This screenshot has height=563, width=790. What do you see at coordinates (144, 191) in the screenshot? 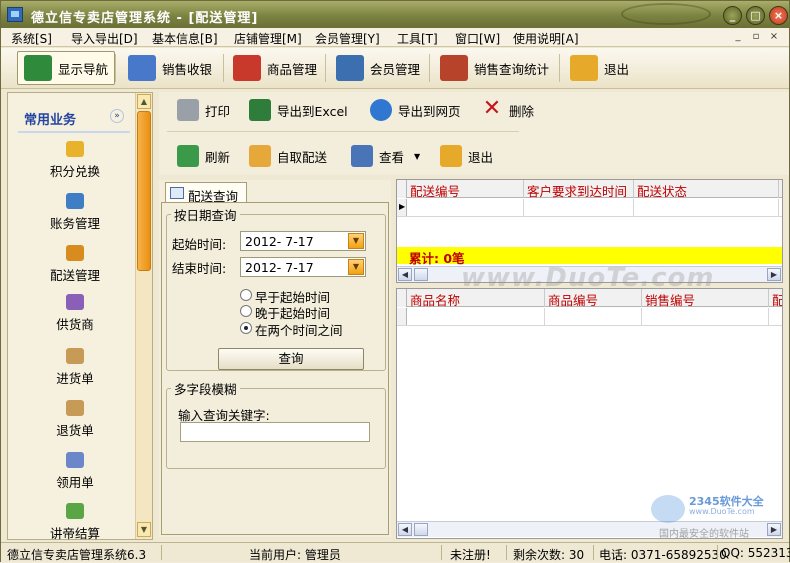
I see `nav-scroll-thumb` at bounding box center [144, 191].